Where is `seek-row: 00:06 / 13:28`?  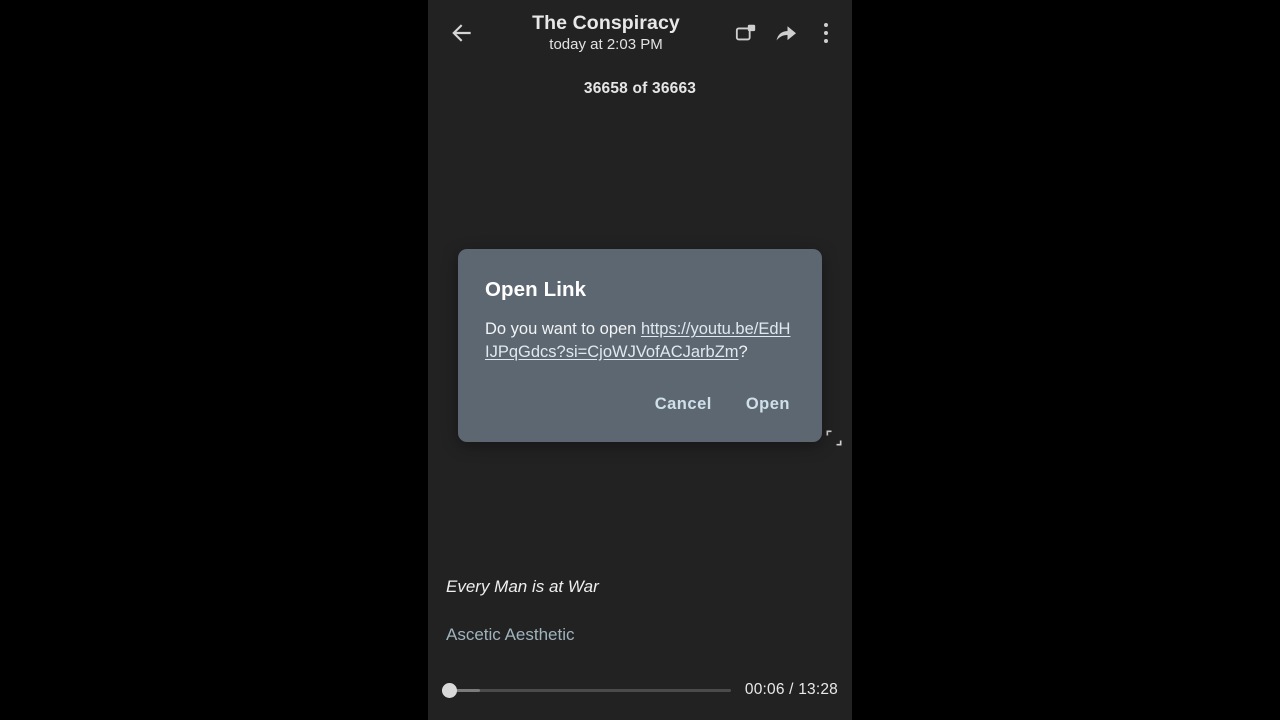 seek-row: 00:06 / 13:28 is located at coordinates (640, 690).